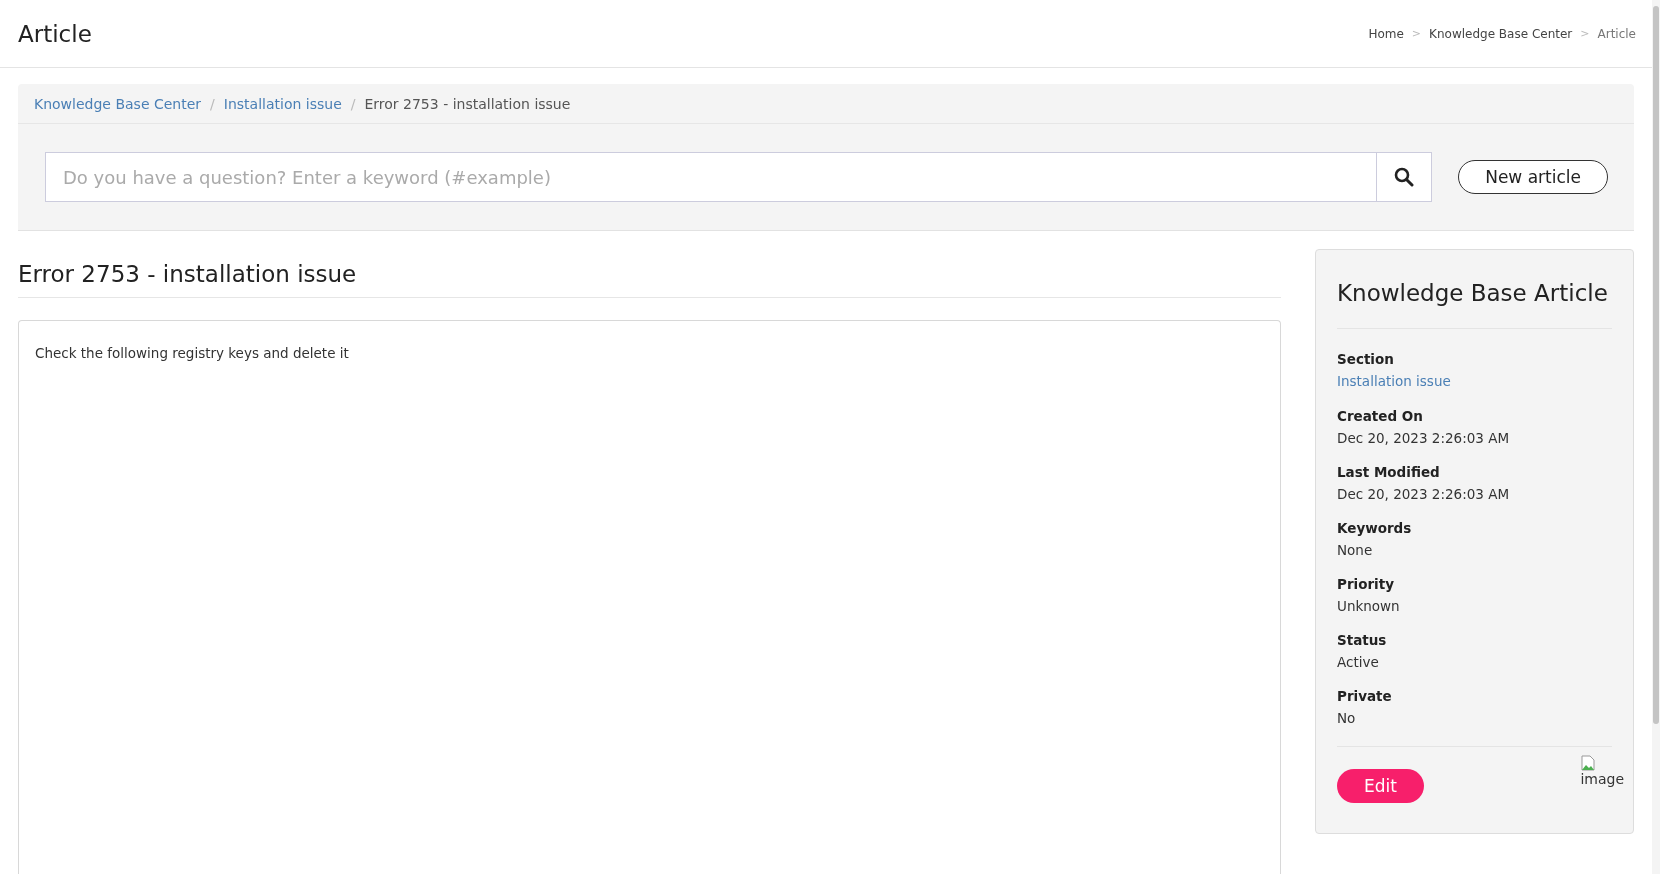 This screenshot has width=1660, height=874. What do you see at coordinates (1380, 786) in the screenshot?
I see `edit-button: Edit` at bounding box center [1380, 786].